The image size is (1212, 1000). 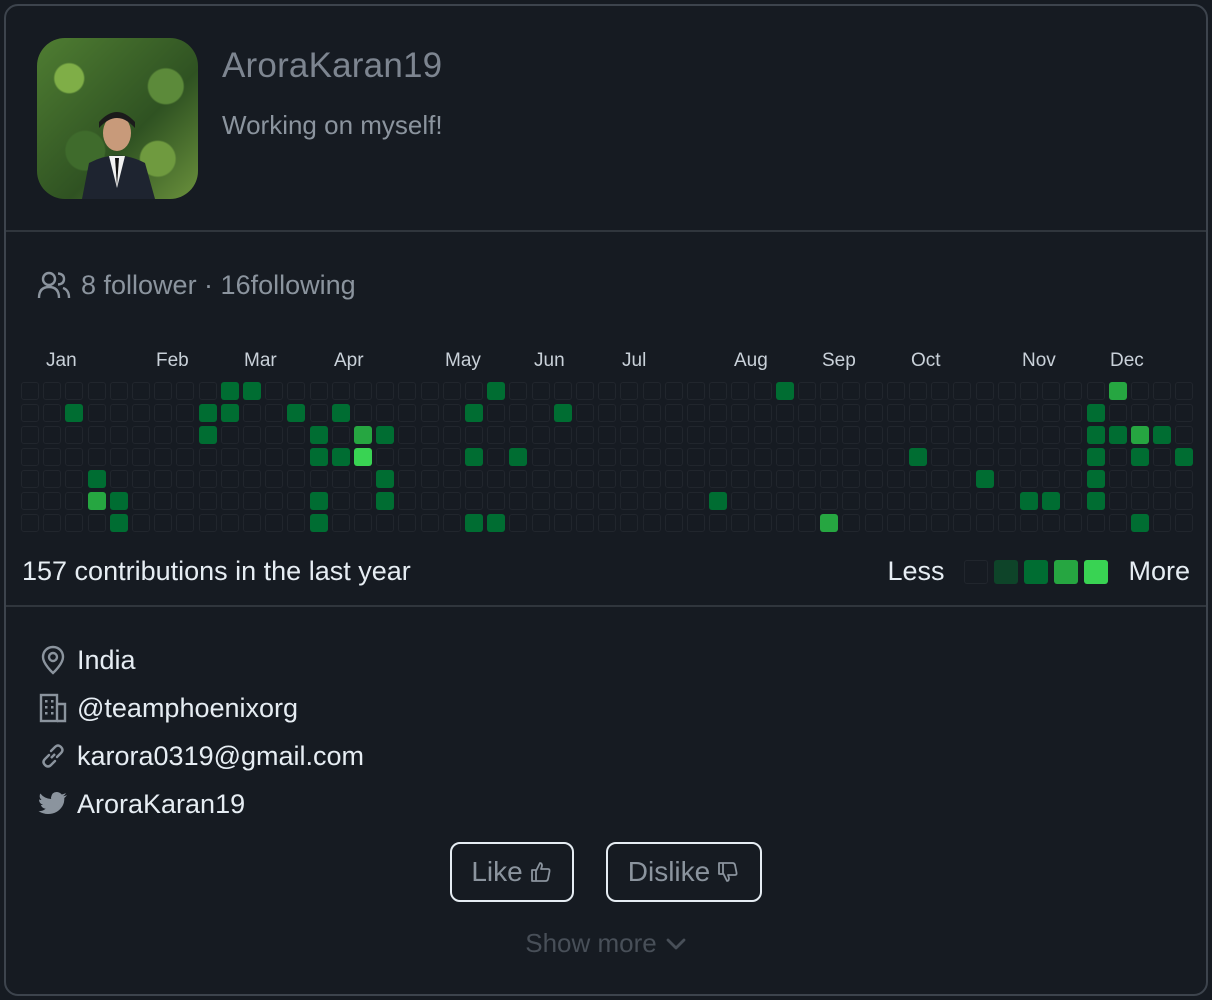 I want to click on info-email: karora0319@gmail.com, so click(x=200, y=756).